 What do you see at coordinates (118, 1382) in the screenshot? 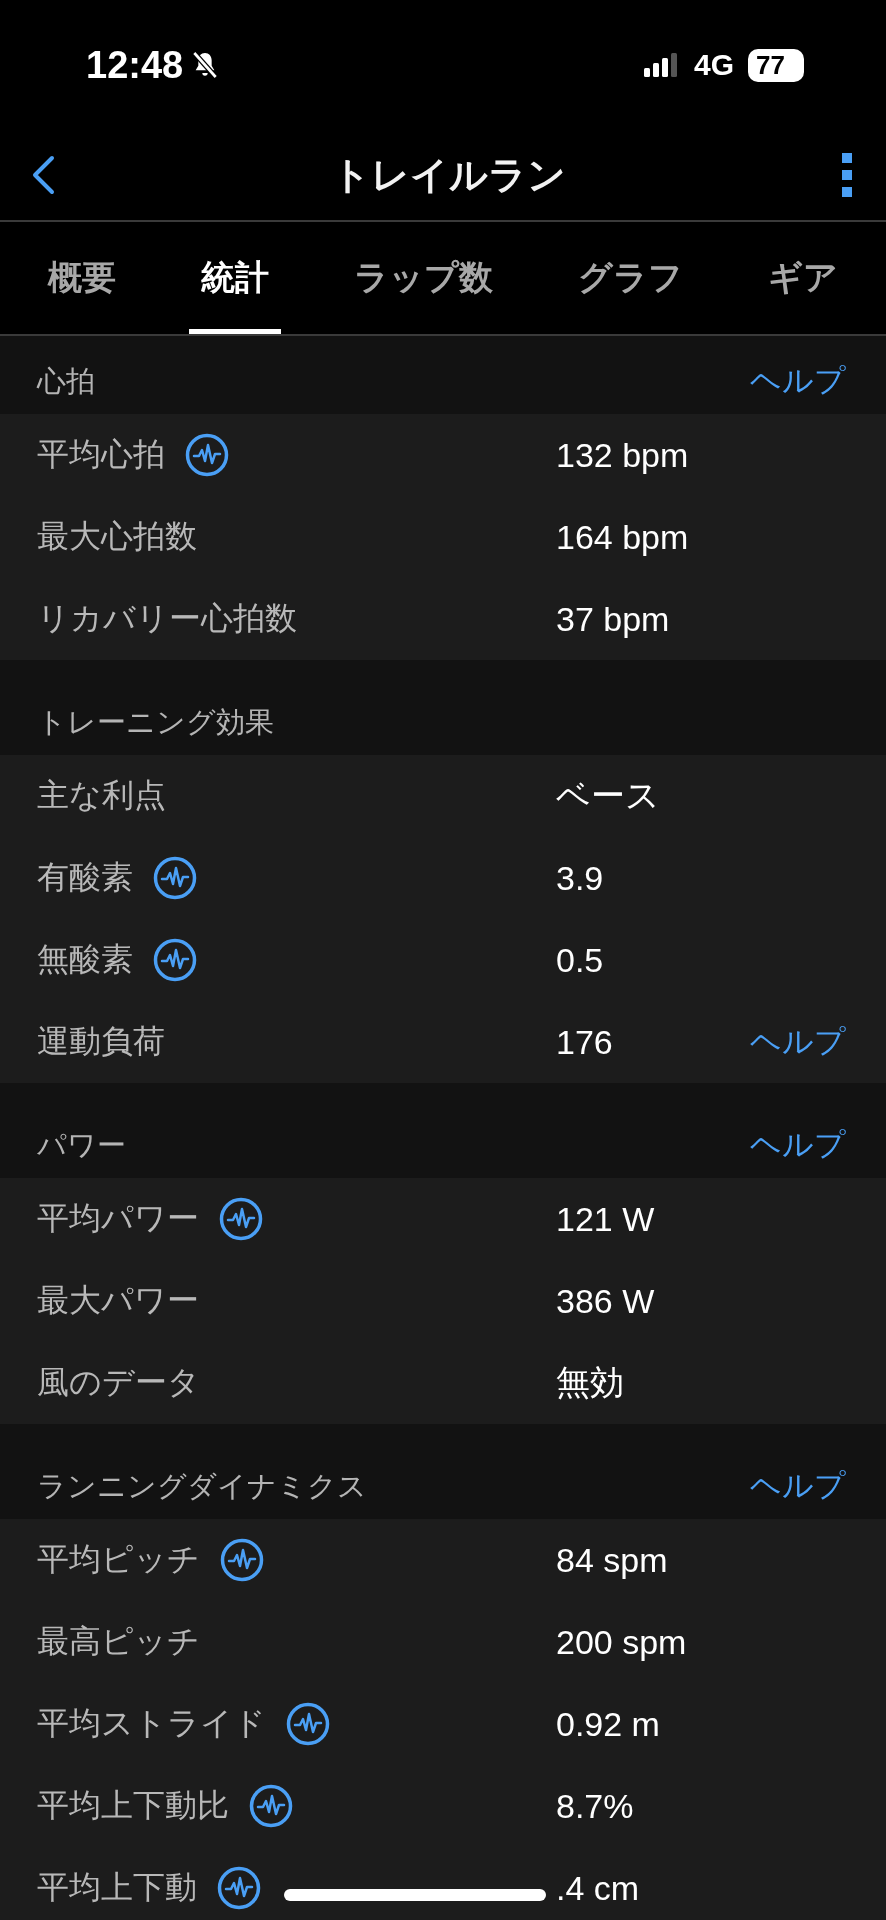
I see `stat-label: 風のデータ` at bounding box center [118, 1382].